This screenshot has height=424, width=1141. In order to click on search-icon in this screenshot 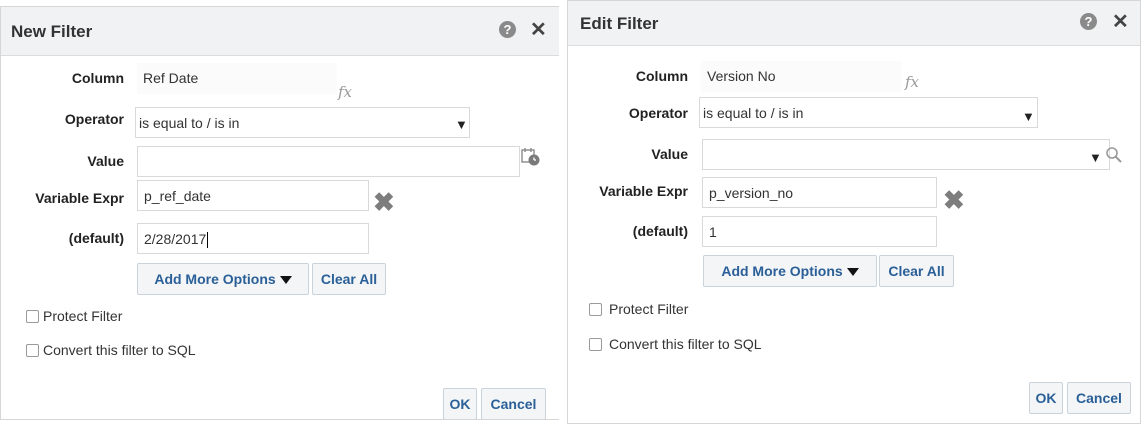, I will do `click(1114, 155)`.